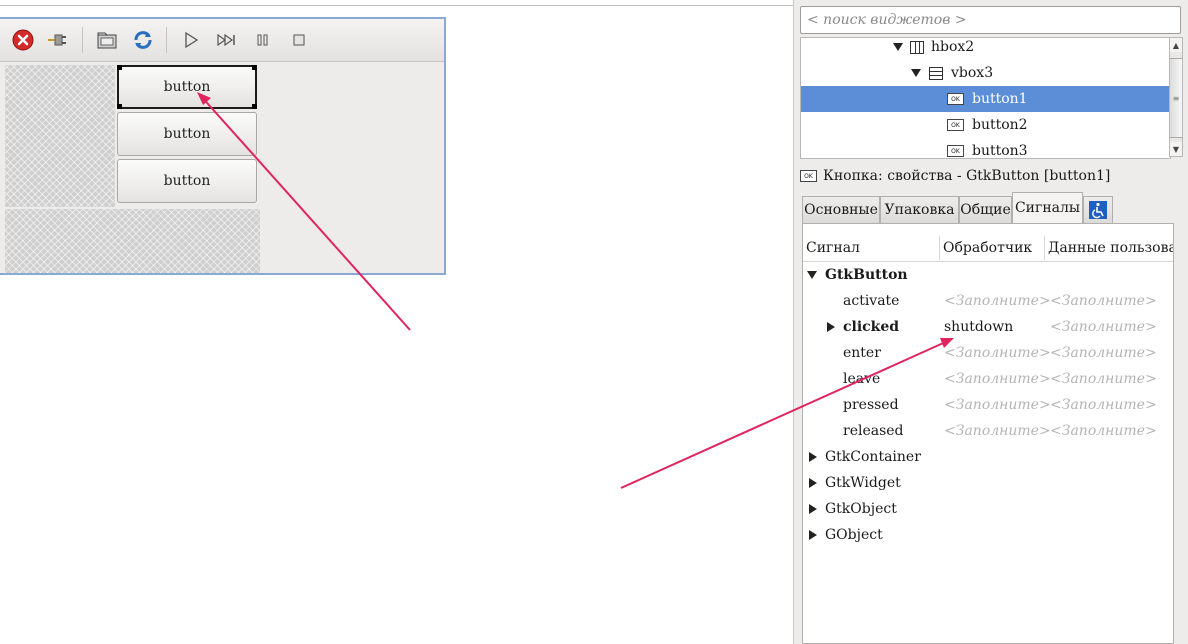 The width and height of the screenshot is (1188, 644). I want to click on skip-forward-icon, so click(227, 40).